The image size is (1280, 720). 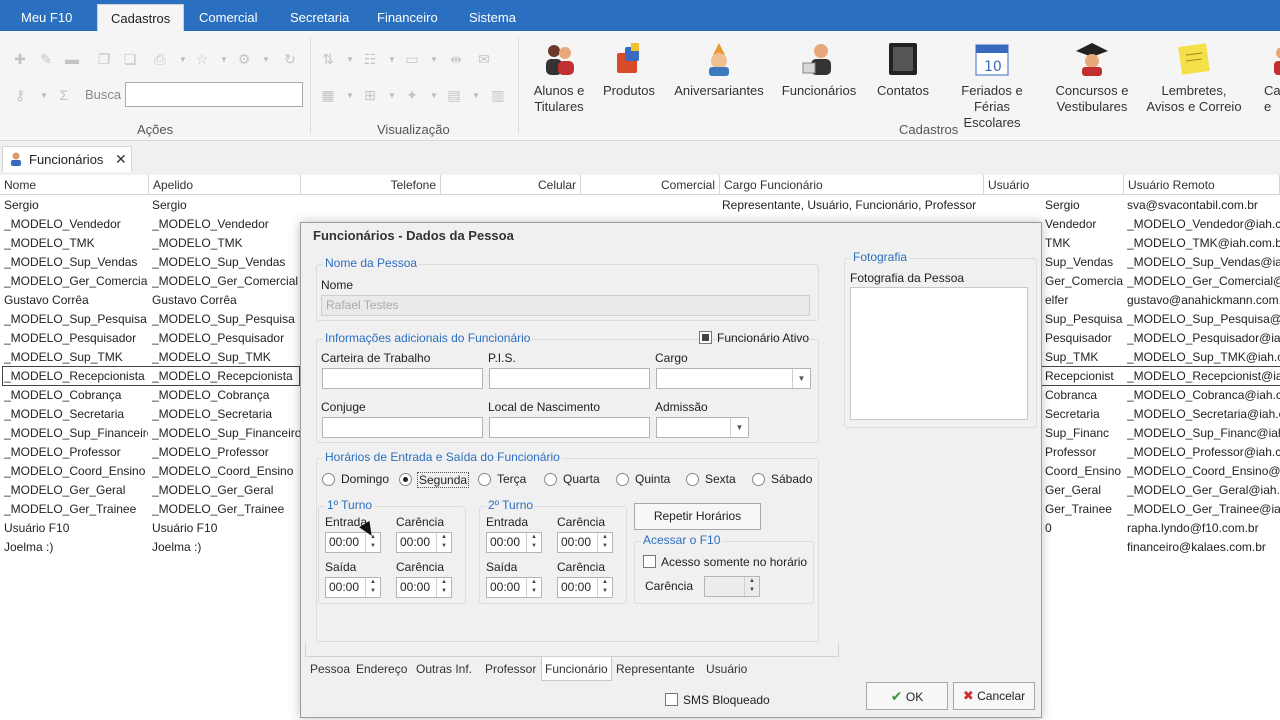 I want to click on concursos-button: Concursos e Vestibulares, so click(x=1092, y=78).